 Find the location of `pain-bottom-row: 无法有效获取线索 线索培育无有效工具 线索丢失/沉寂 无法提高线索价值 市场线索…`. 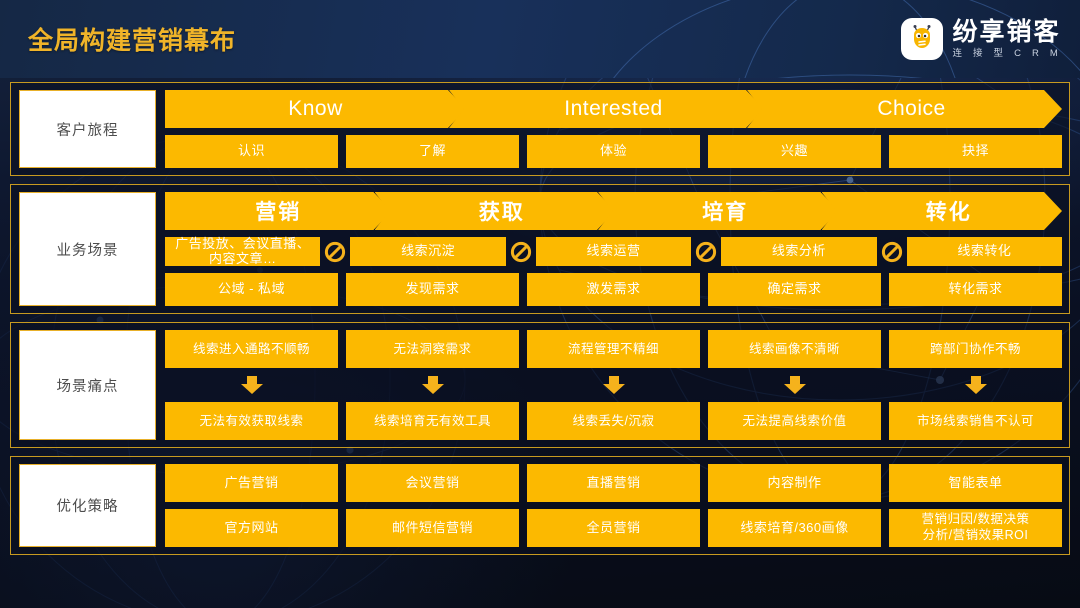

pain-bottom-row: 无法有效获取线索 线索培育无有效工具 线索丢失/沉寂 无法提高线索价值 市场线索… is located at coordinates (613, 421).